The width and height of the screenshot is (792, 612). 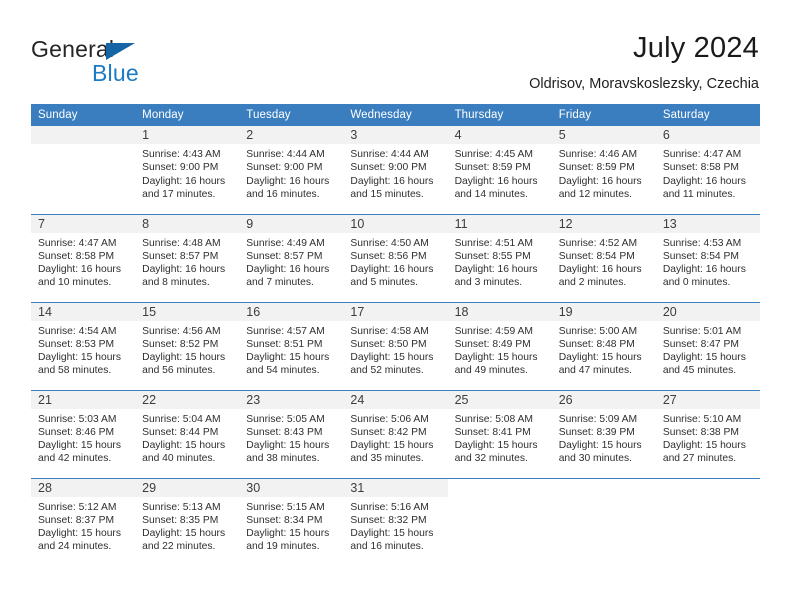 What do you see at coordinates (700, 432) in the screenshot?
I see `detail-line: Sunset: 8:38 PM` at bounding box center [700, 432].